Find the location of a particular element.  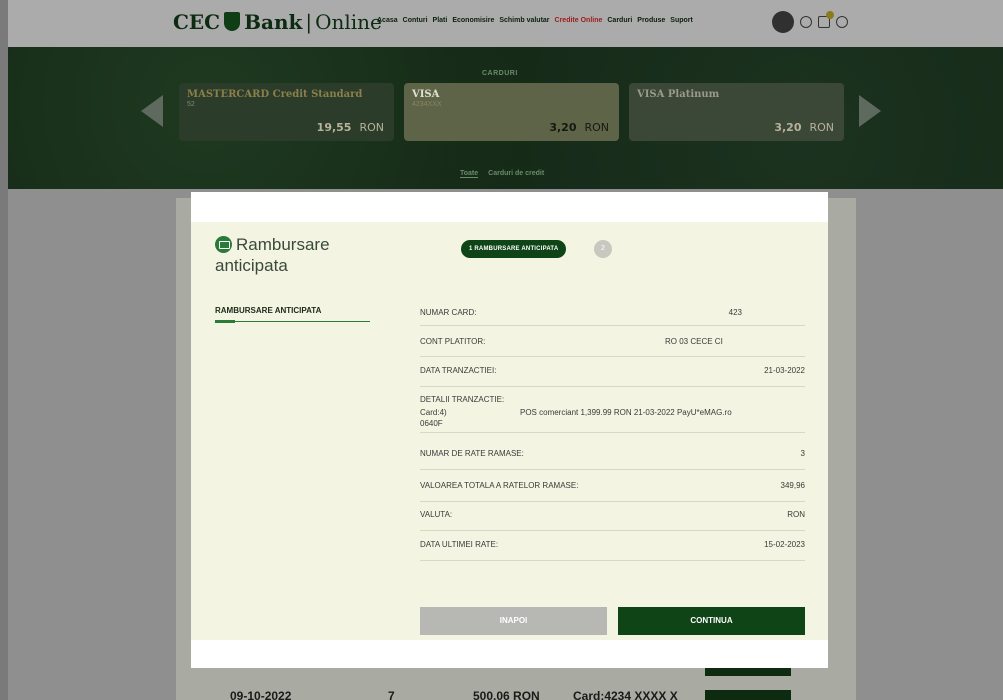

field-label: NUMAR DE RATE RAMASE: is located at coordinates (472, 453).